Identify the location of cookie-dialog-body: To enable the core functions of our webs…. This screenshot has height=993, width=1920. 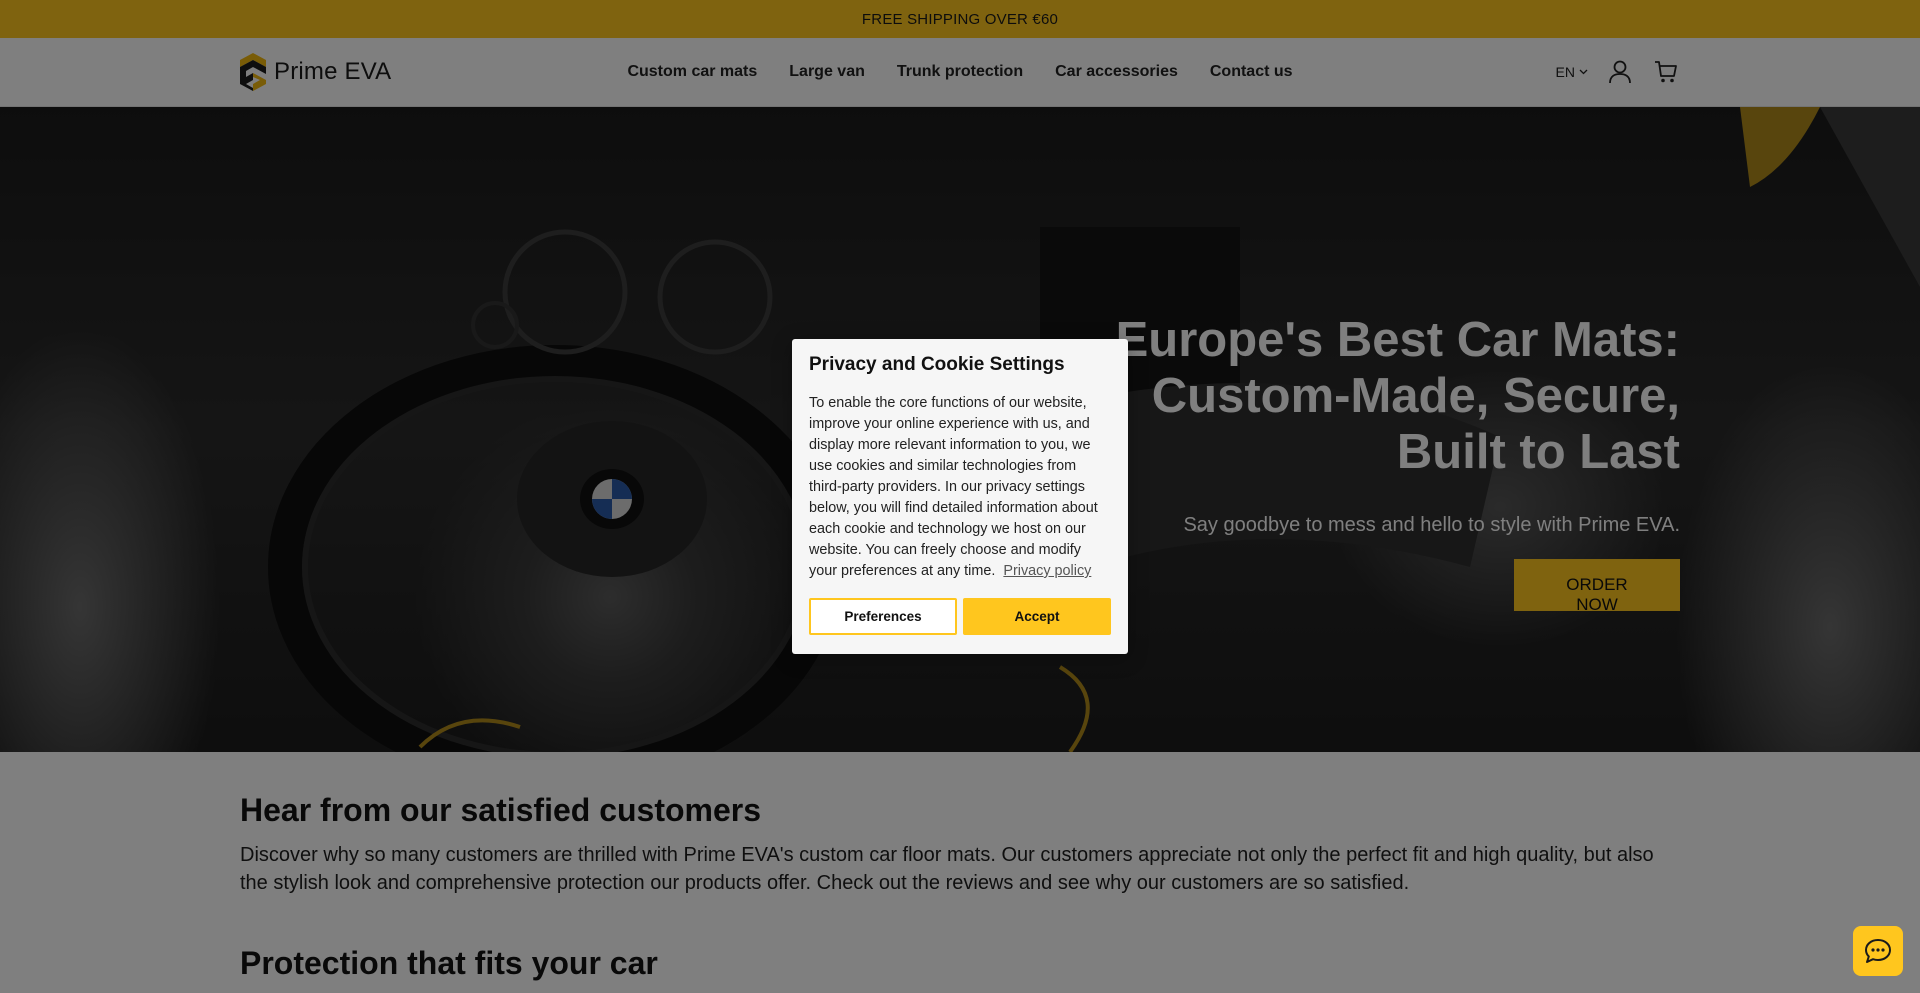
(960, 487).